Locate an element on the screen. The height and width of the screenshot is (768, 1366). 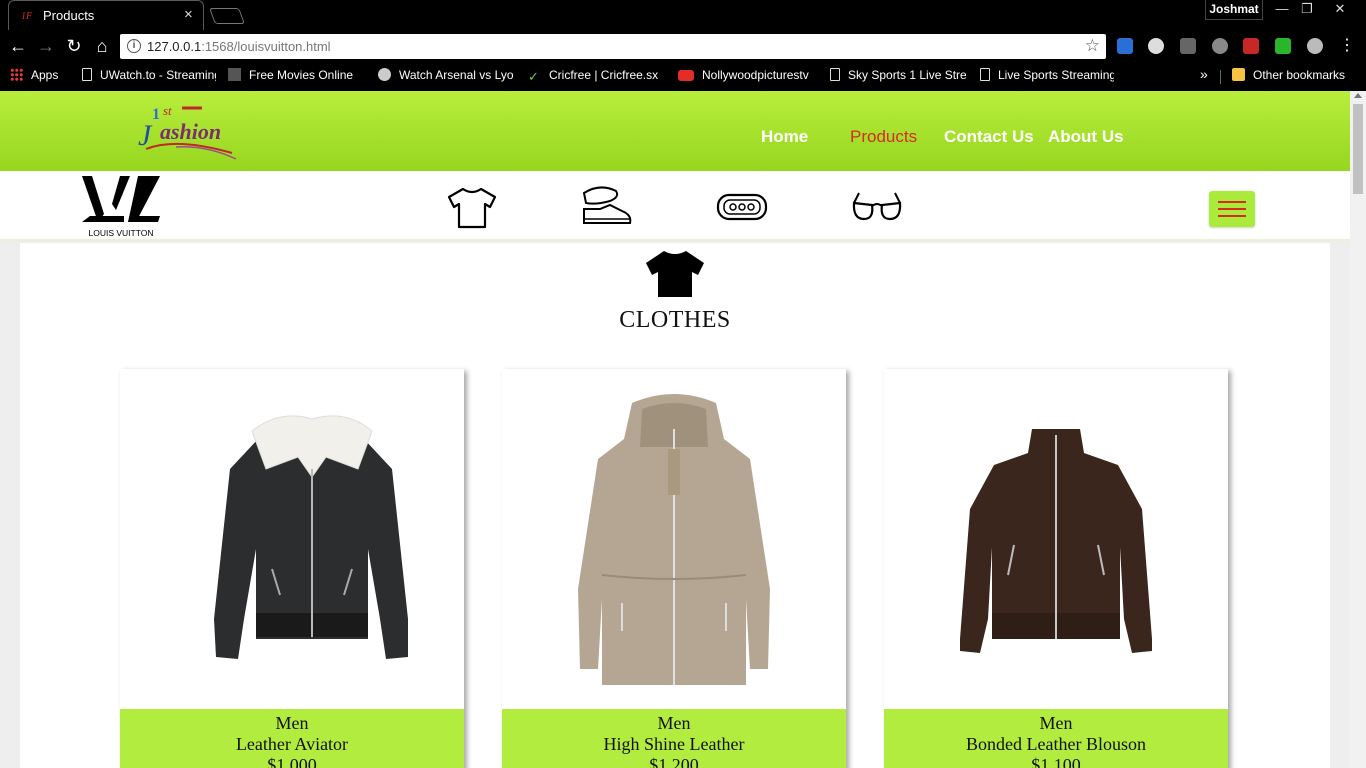
bookmark-cricfree: ✓ Cricfree | Cricfree.sx is located at coordinates (595, 77).